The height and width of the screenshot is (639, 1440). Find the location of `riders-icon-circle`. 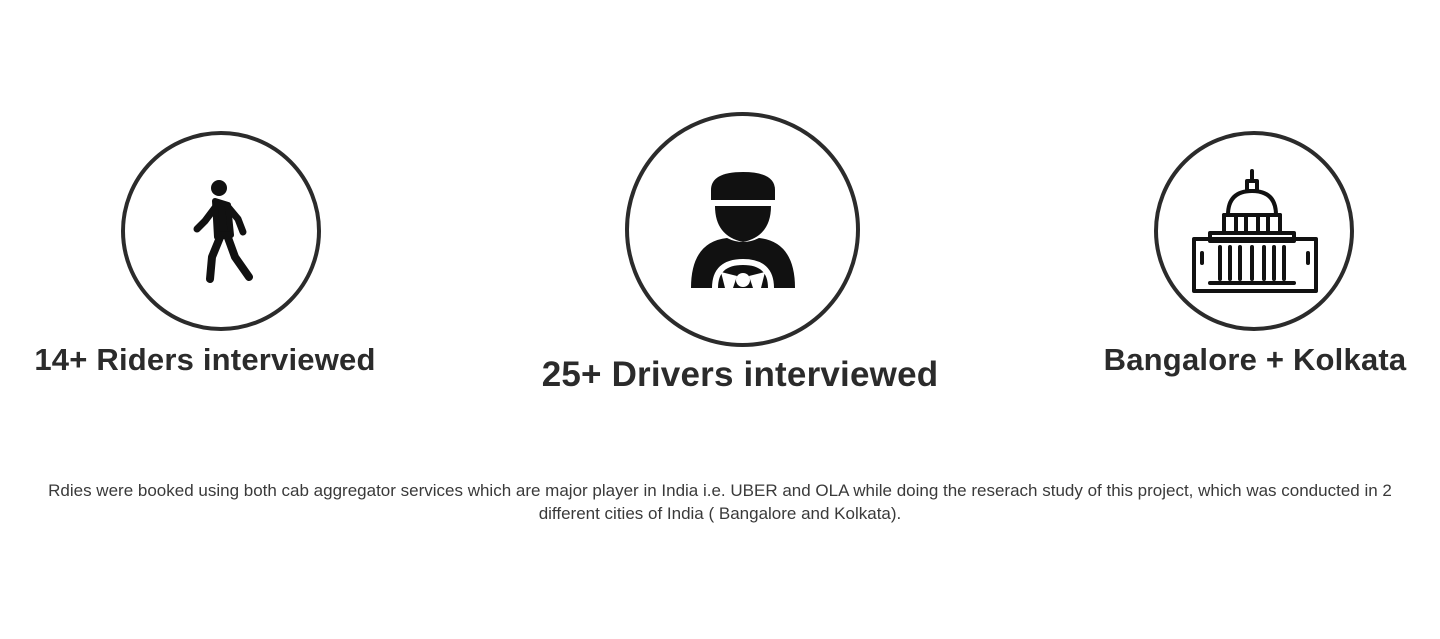

riders-icon-circle is located at coordinates (221, 231).